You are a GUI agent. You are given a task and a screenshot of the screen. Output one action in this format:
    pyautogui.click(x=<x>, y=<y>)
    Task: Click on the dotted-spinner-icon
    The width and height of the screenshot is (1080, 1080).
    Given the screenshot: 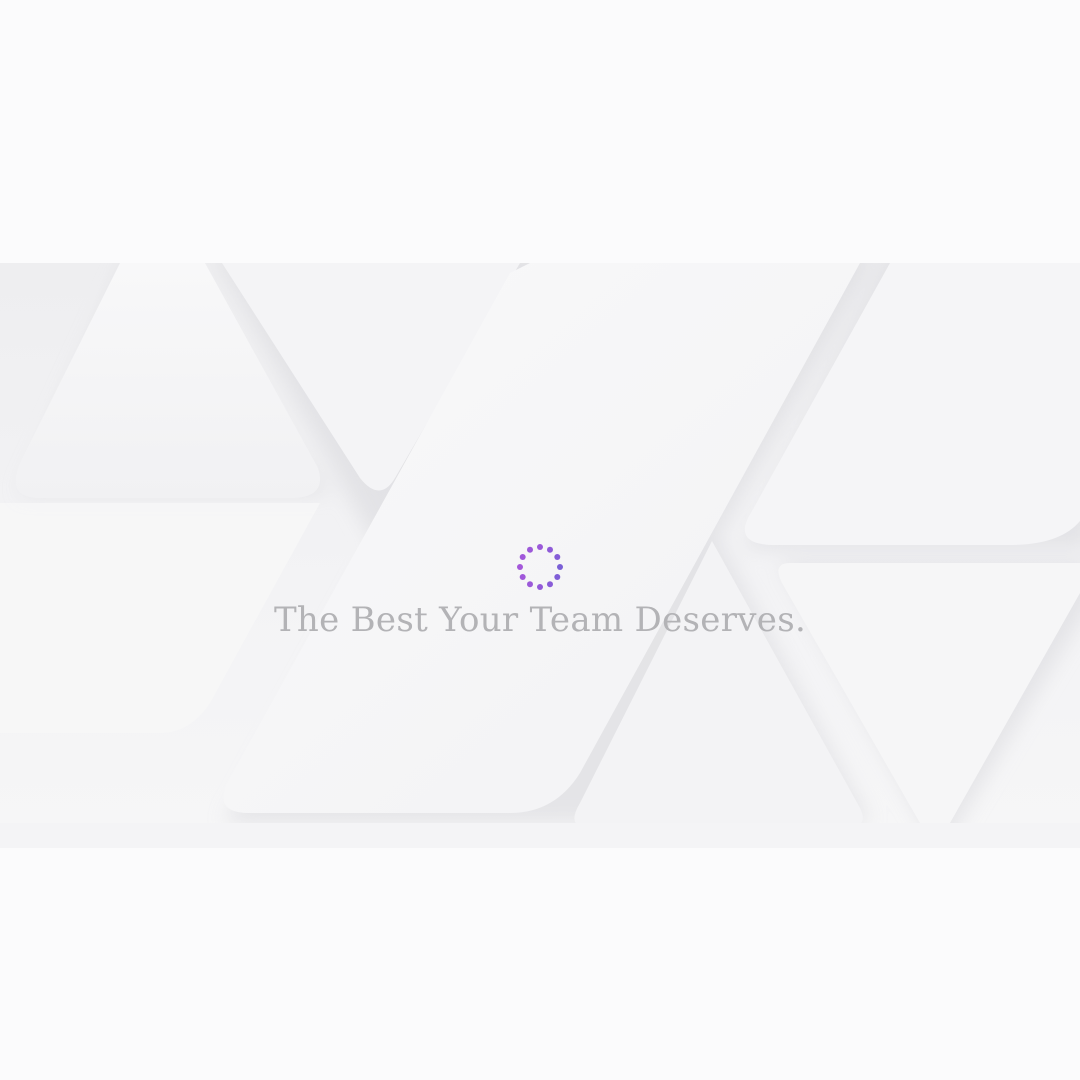 What is the action you would take?
    pyautogui.click(x=540, y=567)
    